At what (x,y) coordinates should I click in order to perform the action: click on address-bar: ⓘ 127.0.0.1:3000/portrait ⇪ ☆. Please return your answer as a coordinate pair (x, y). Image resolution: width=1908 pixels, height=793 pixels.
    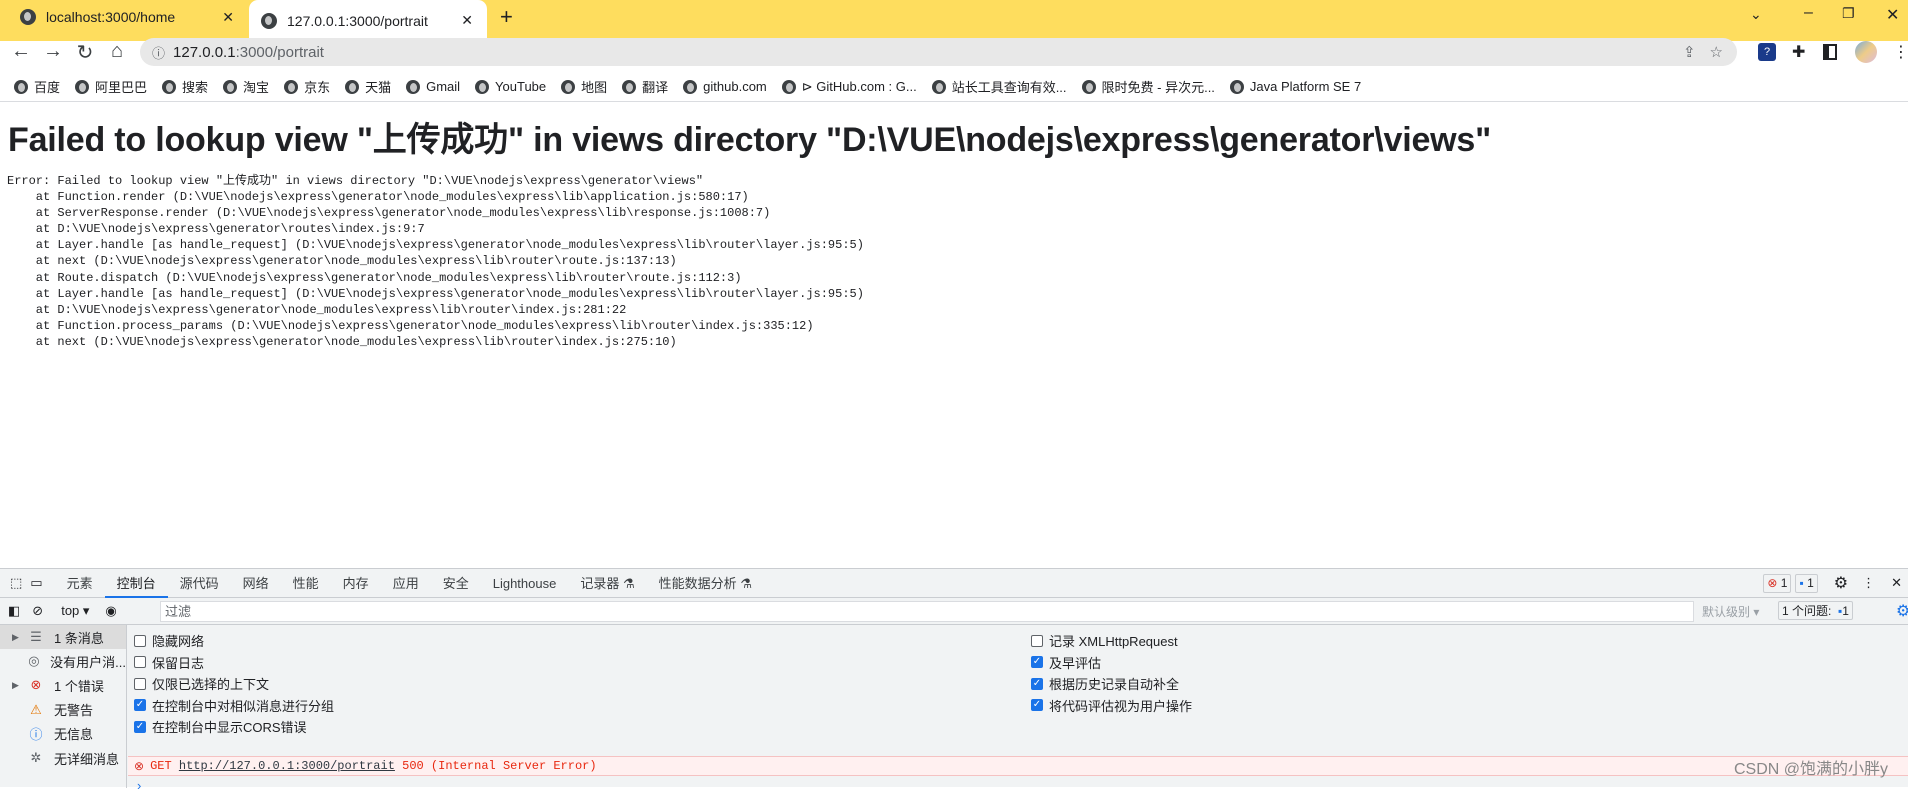
    Looking at the image, I should click on (938, 52).